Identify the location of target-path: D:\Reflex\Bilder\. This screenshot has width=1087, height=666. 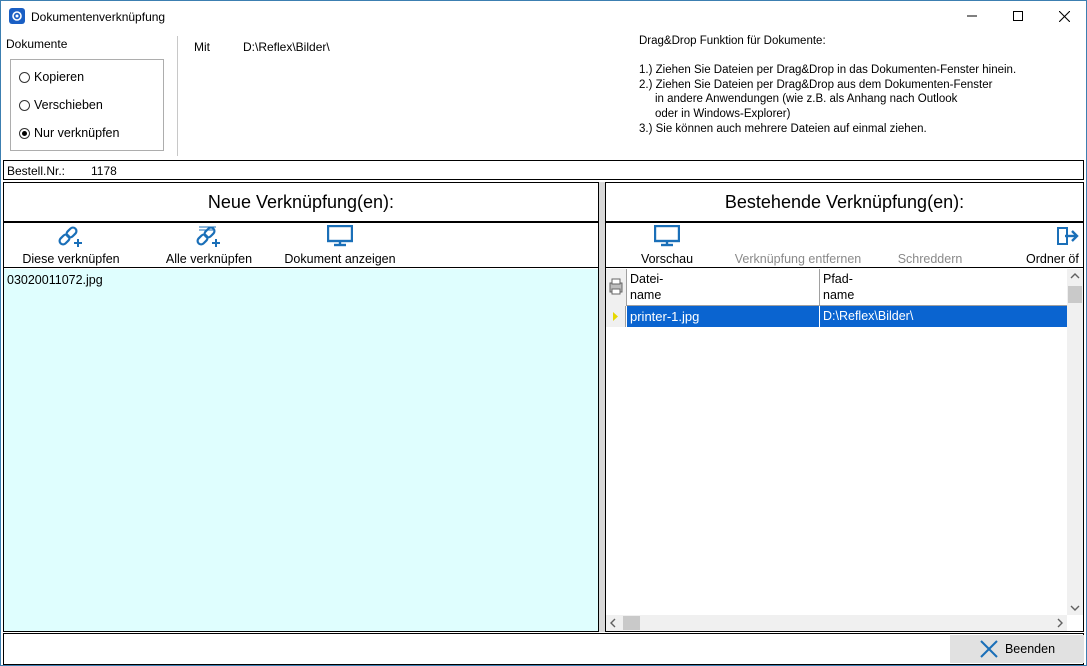
(286, 47).